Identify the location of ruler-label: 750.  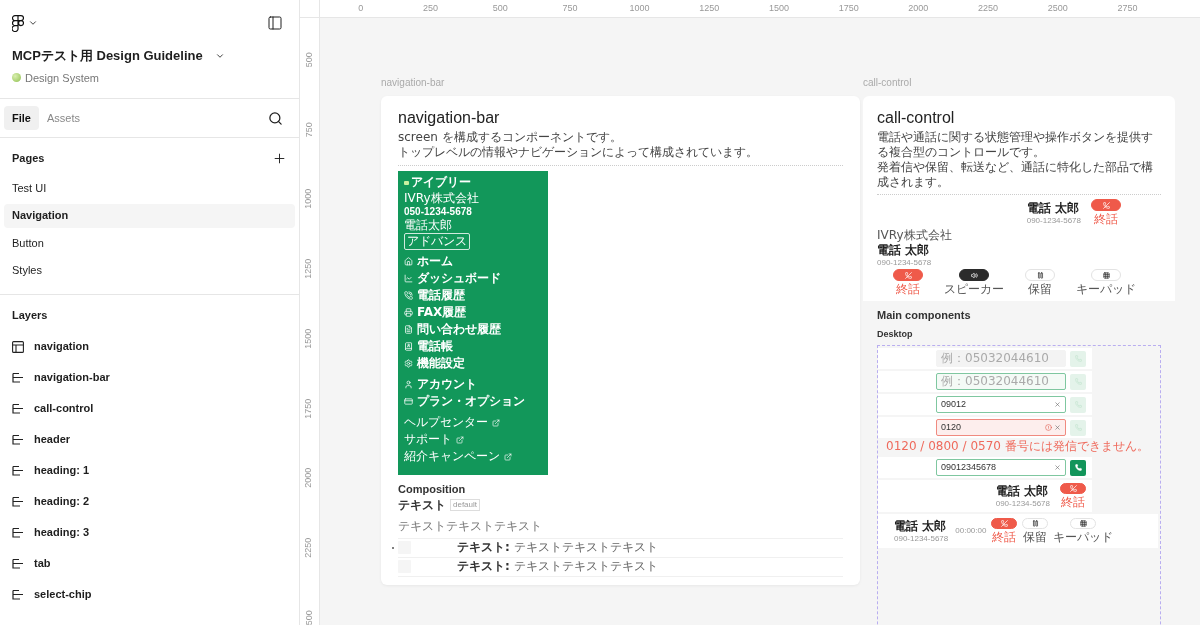
(570, 8).